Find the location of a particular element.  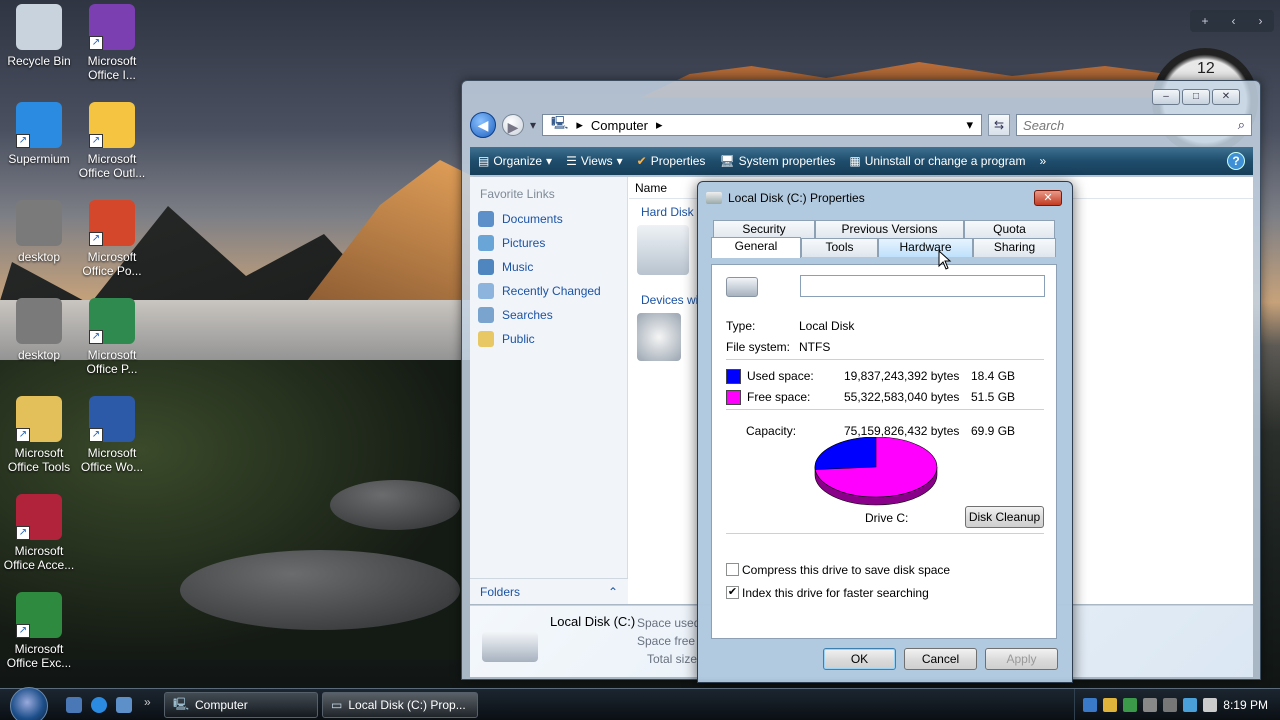

drive-icon is located at coordinates (714, 198).